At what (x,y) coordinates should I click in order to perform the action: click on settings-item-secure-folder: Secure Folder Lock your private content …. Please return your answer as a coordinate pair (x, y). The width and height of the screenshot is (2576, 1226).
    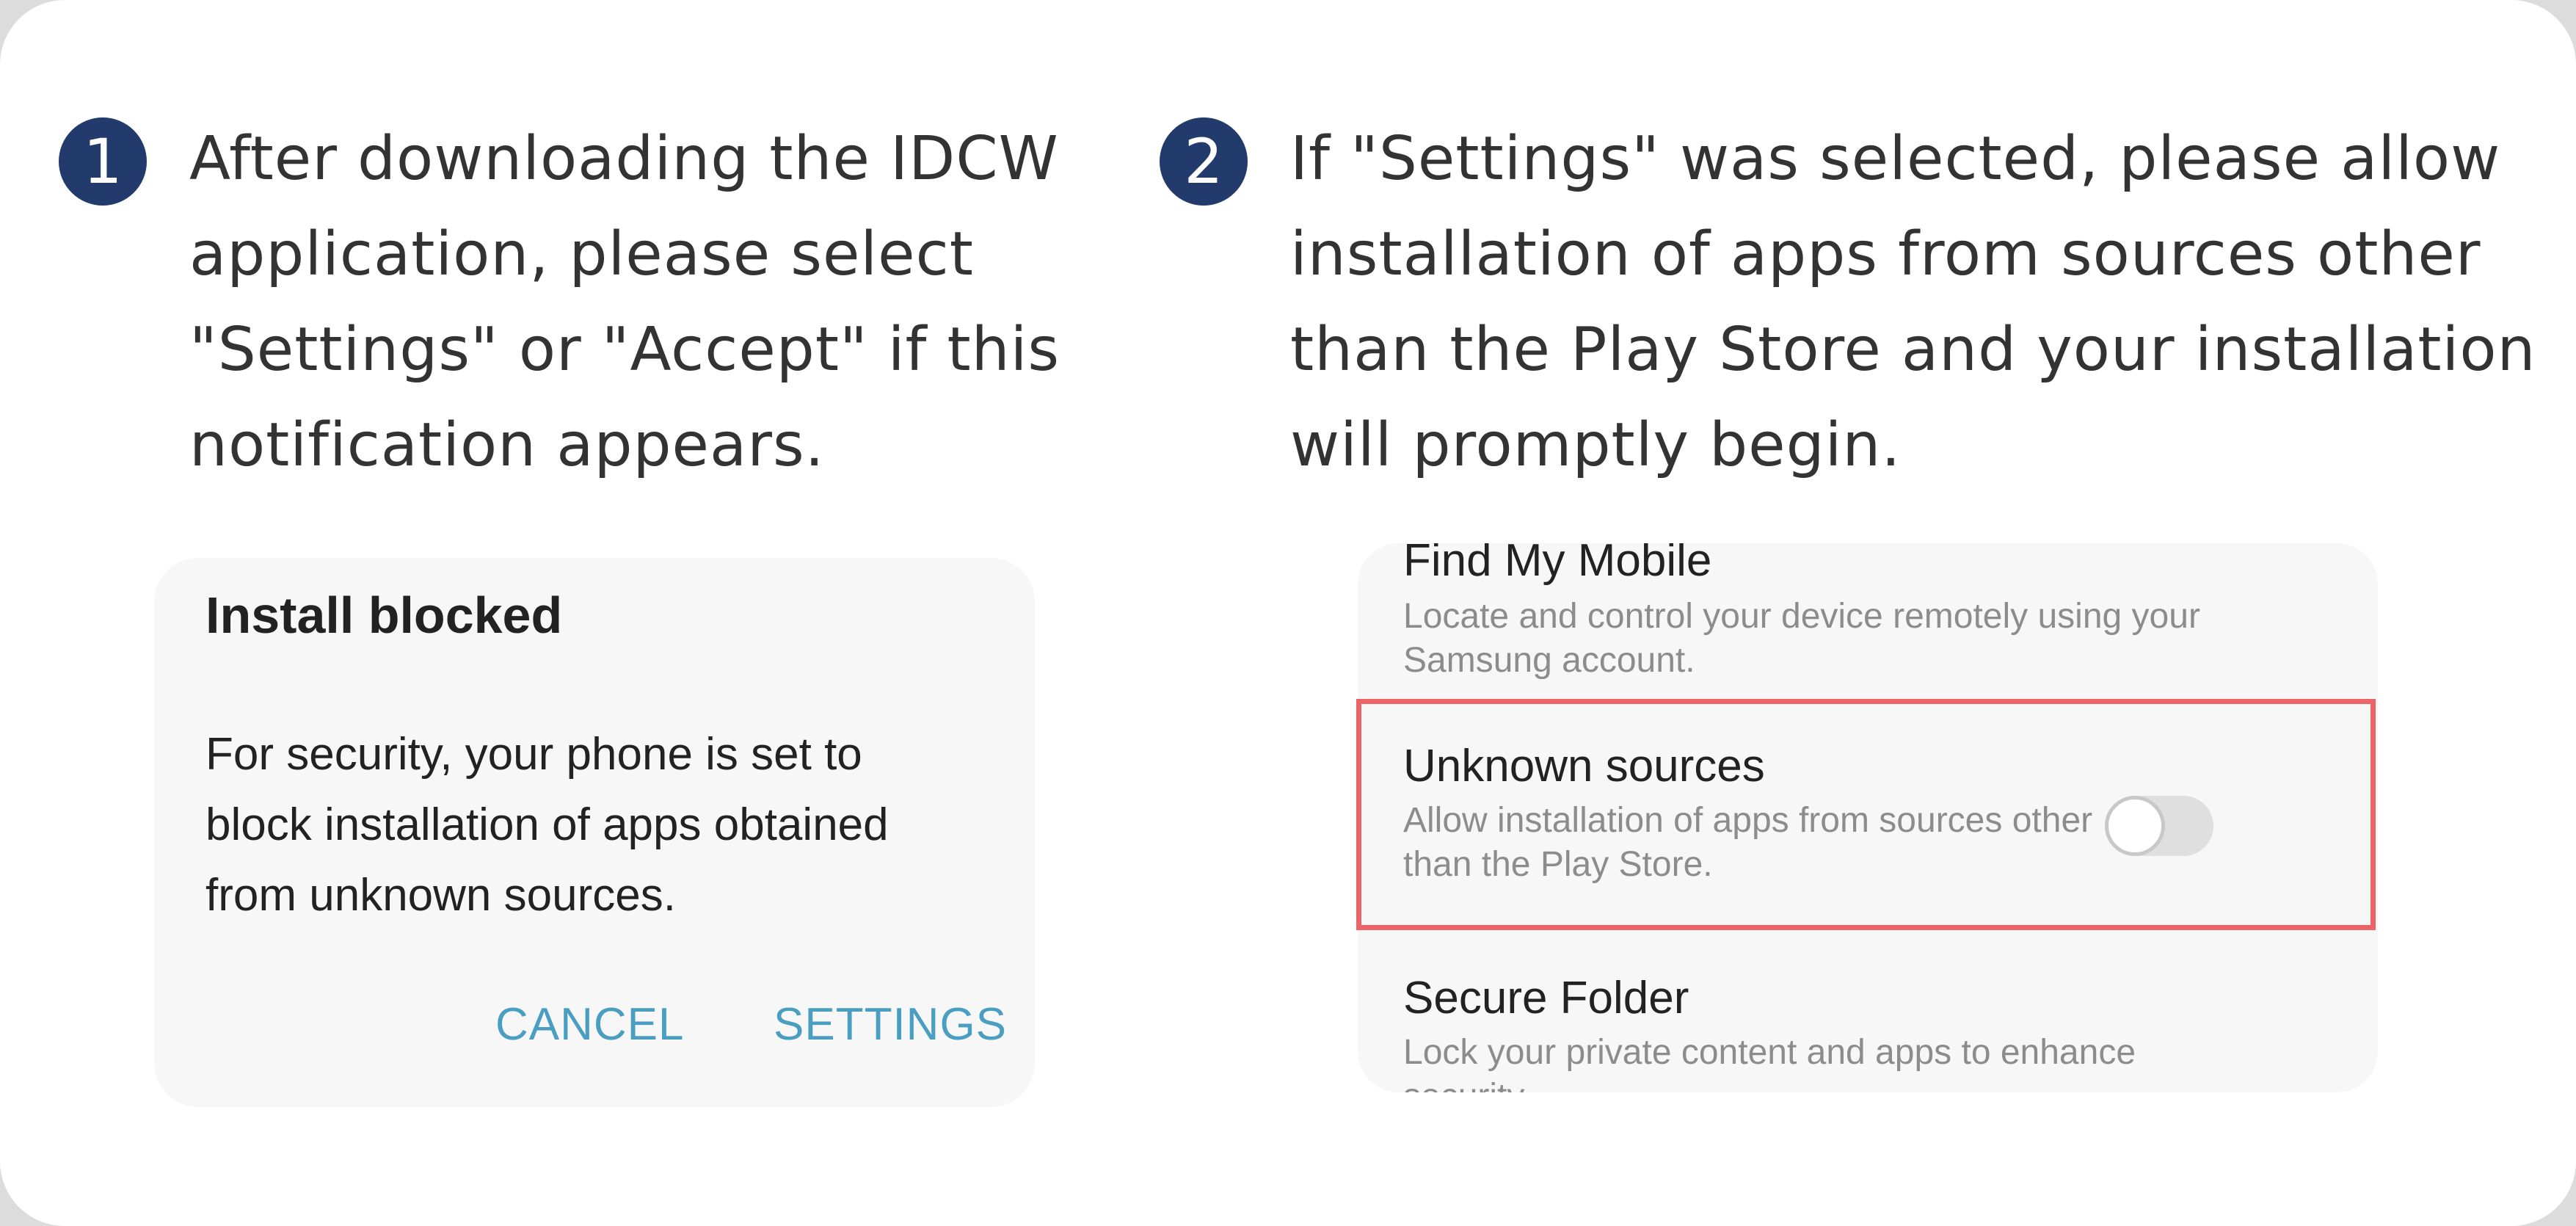
    Looking at the image, I should click on (1868, 1016).